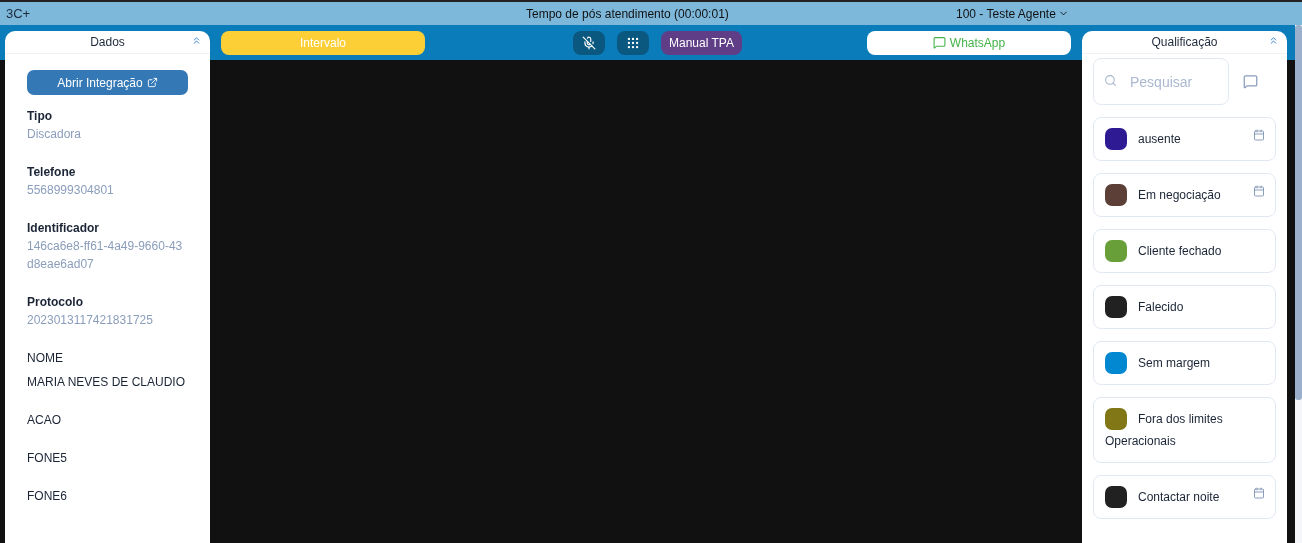  I want to click on qualification-item: Fora dos limites Operacionais, so click(1184, 430).